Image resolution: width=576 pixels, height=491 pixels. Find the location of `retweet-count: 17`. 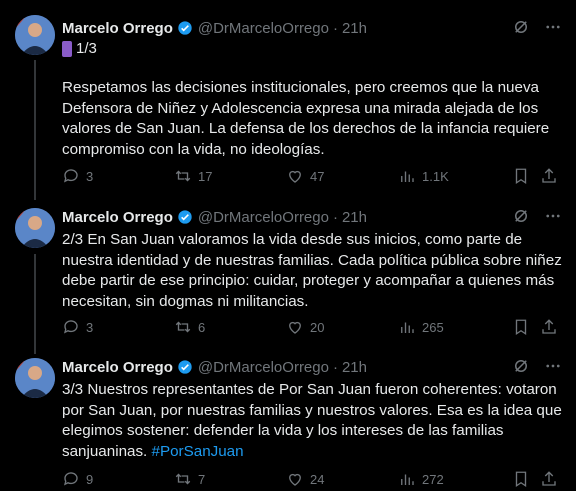

retweet-count: 17 is located at coordinates (205, 176).